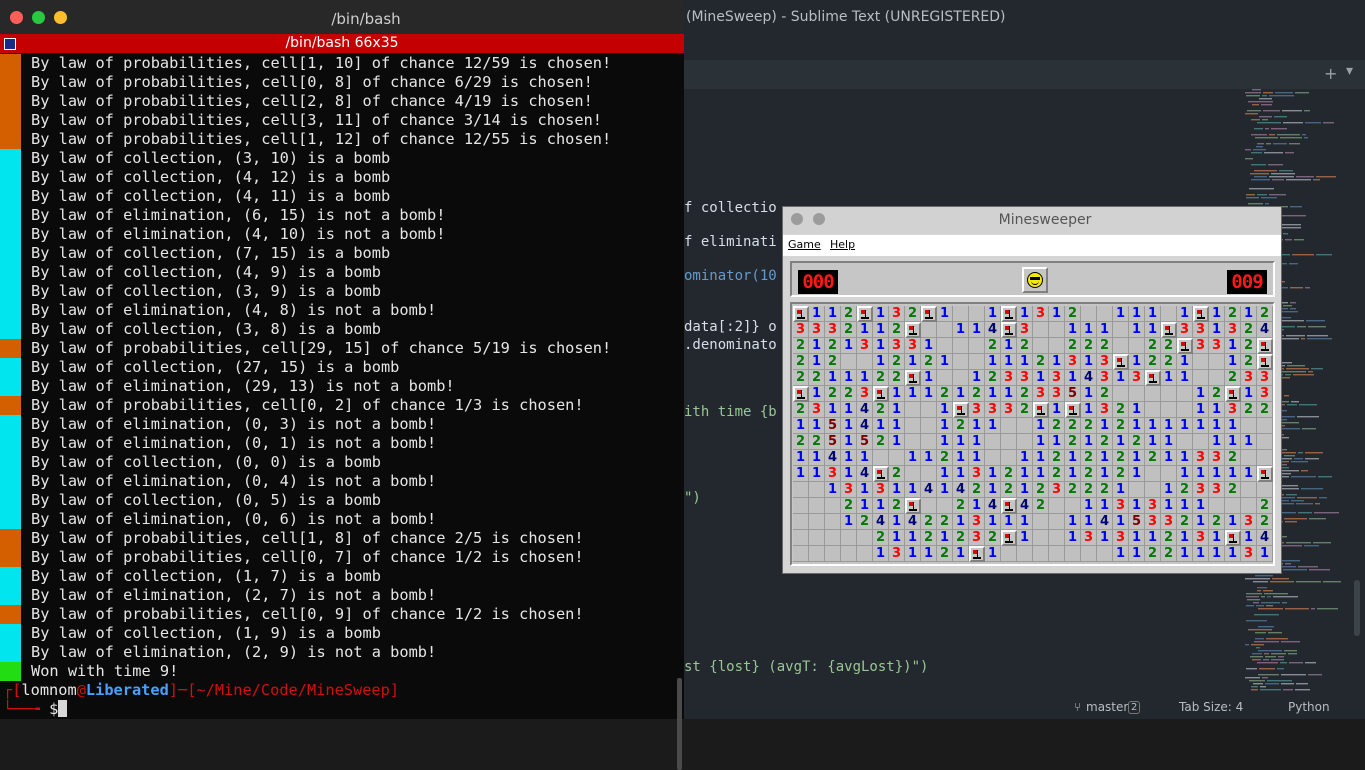 The width and height of the screenshot is (1365, 770). What do you see at coordinates (1032, 220) in the screenshot?
I see `minesweeper-titlebar: Minesweeper` at bounding box center [1032, 220].